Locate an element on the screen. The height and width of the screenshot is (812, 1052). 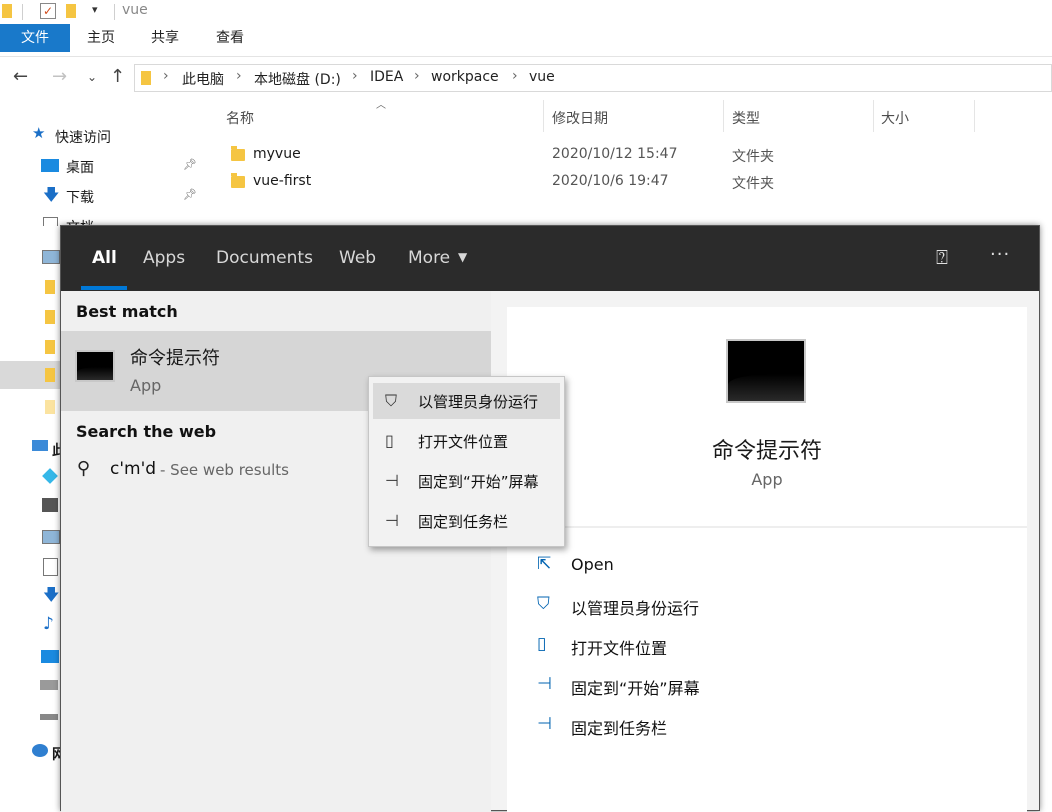
column-header-date: 修改日期 is located at coordinates (580, 118).